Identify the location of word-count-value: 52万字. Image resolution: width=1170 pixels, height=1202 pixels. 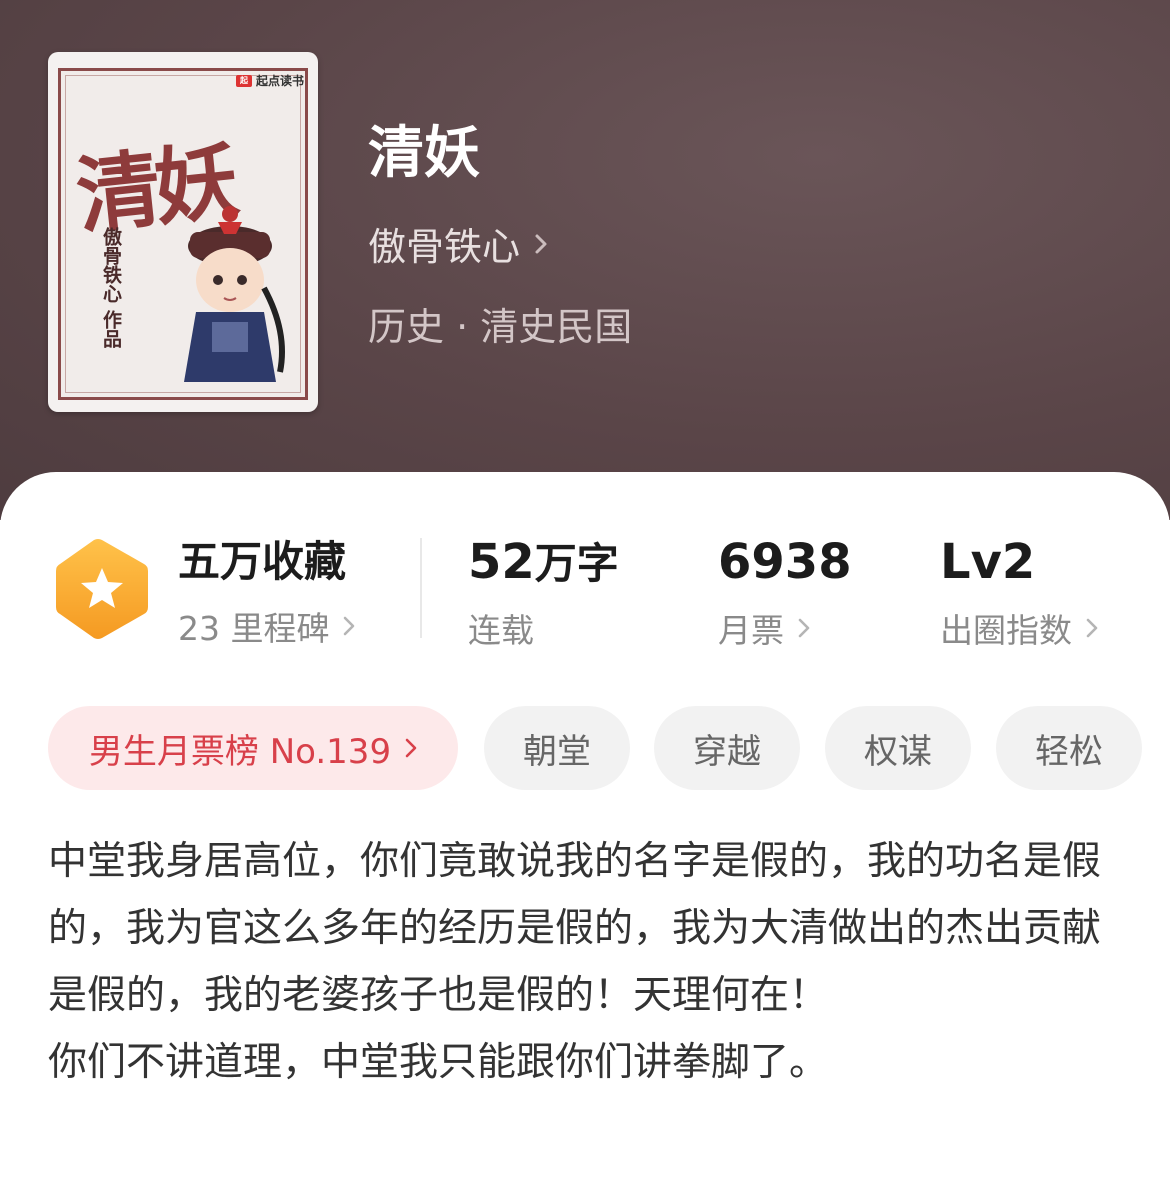
(543, 563).